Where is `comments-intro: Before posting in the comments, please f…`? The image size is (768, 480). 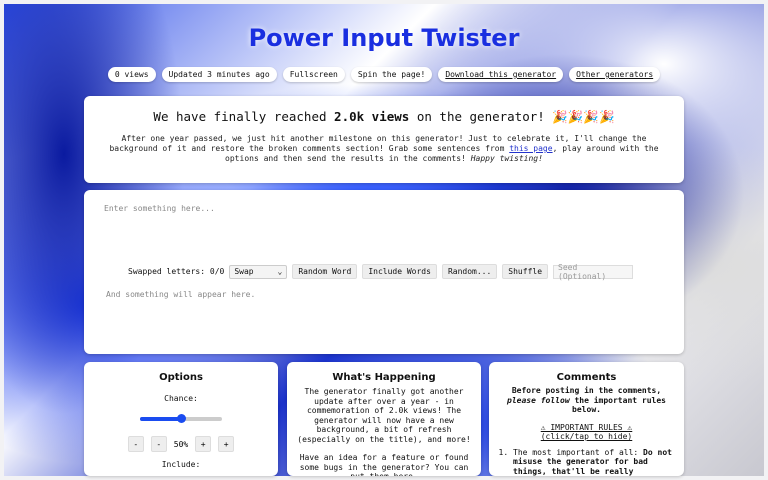
comments-intro: Before posting in the comments, please f… is located at coordinates (586, 400).